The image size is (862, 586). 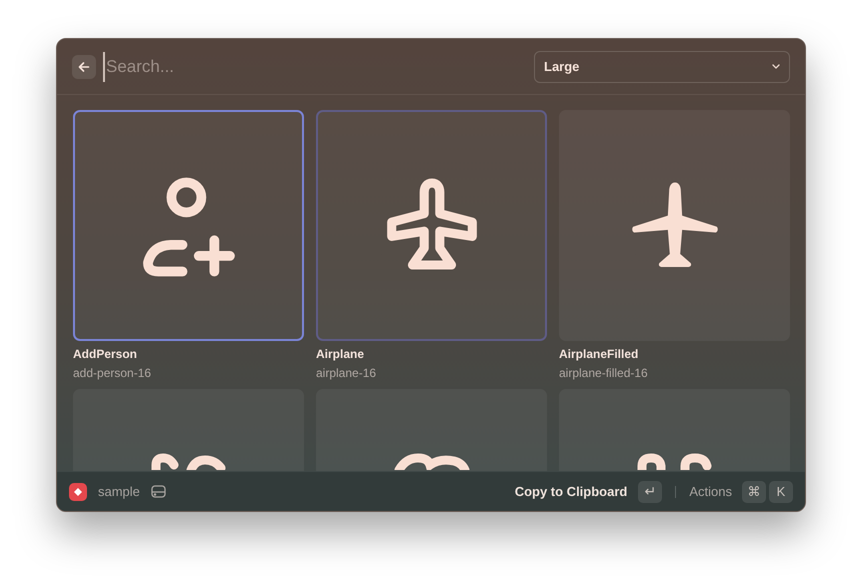 I want to click on icon-slug: airplane-16, so click(x=347, y=373).